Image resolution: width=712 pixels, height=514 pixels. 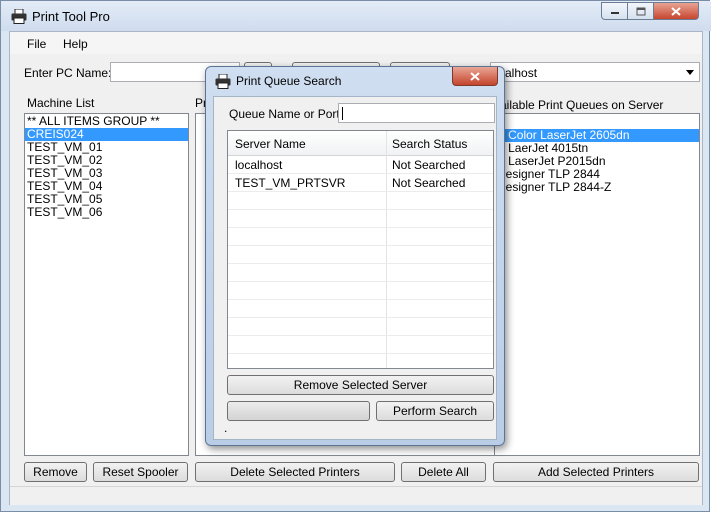 What do you see at coordinates (298, 411) in the screenshot?
I see `progress-bar` at bounding box center [298, 411].